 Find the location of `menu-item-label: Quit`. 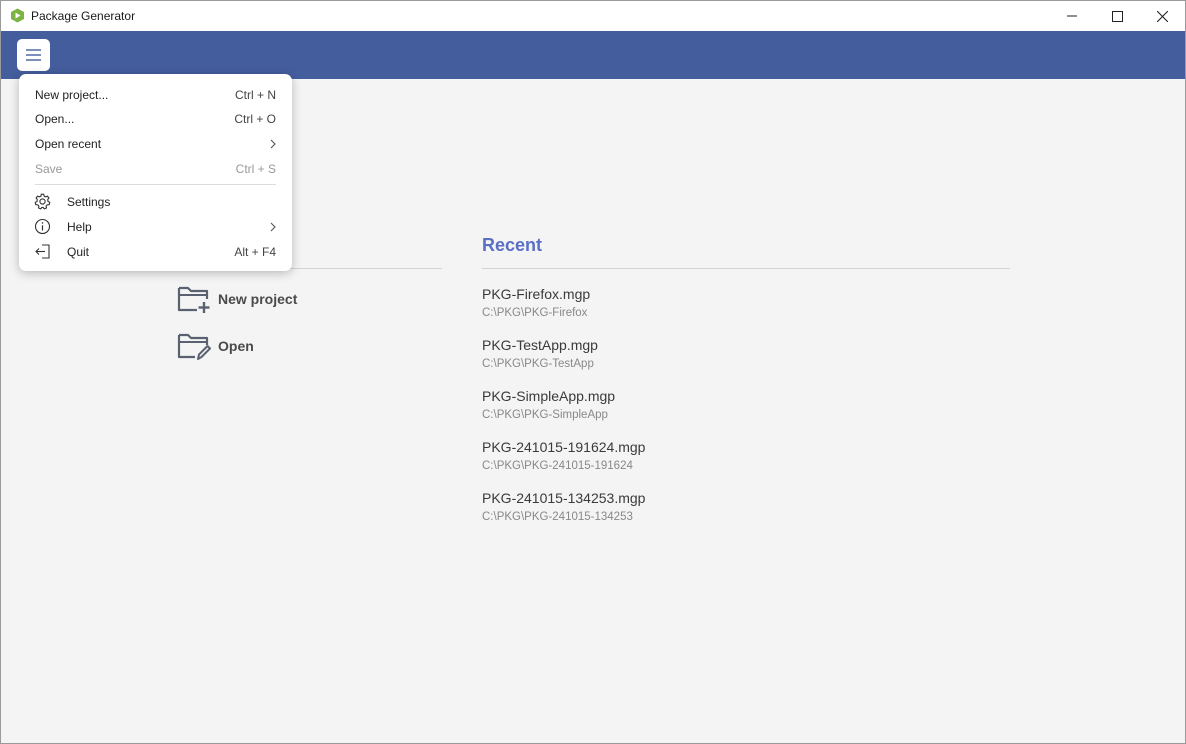

menu-item-label: Quit is located at coordinates (78, 252).